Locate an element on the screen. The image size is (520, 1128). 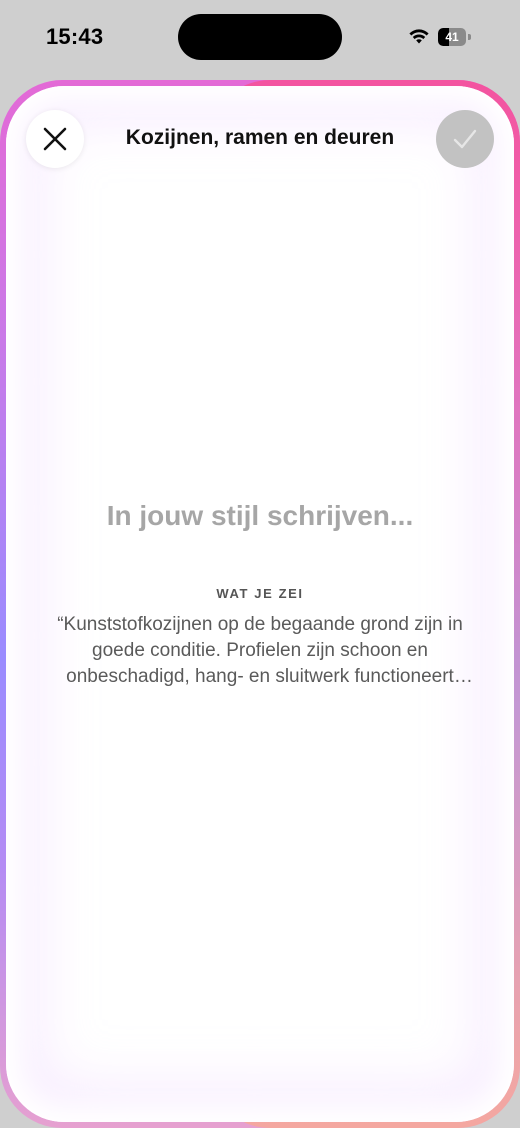
sheet-title: Kozijnen, ramen en deuren is located at coordinates (260, 137).